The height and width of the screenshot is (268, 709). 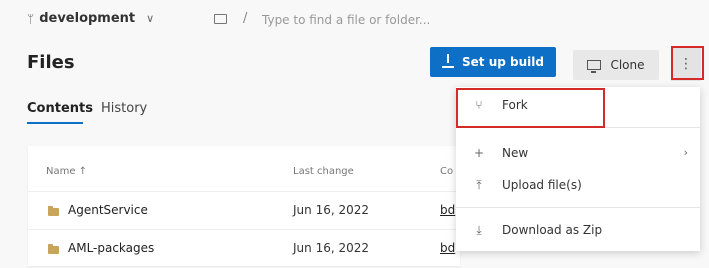 I want to click on table-row: AgentService Jun 16, 2022 bd, so click(x=244, y=210).